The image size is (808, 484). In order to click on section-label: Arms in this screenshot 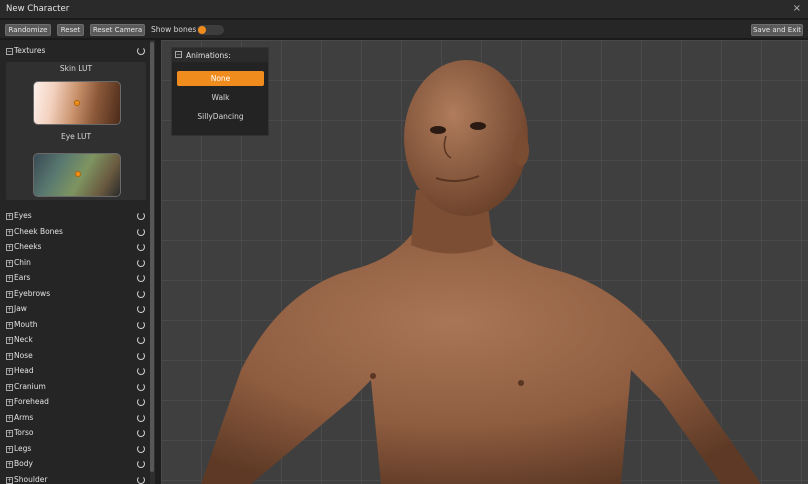, I will do `click(24, 417)`.